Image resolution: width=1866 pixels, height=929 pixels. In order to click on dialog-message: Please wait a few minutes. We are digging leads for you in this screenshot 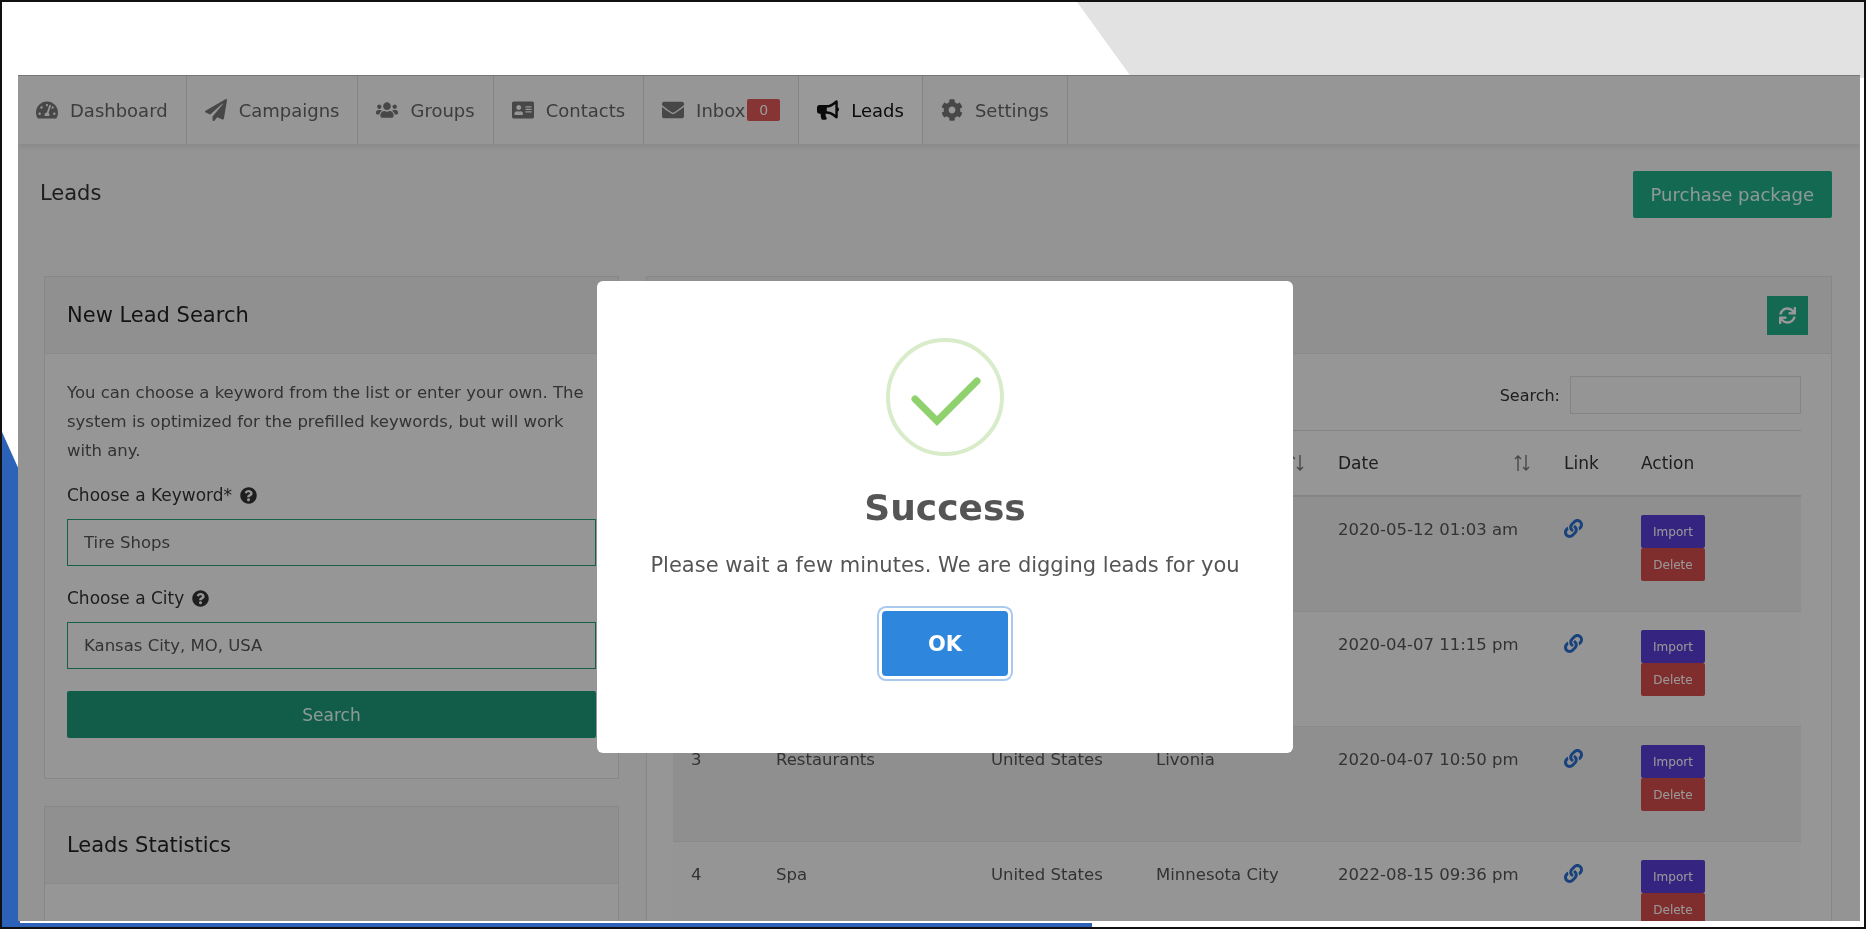, I will do `click(945, 565)`.